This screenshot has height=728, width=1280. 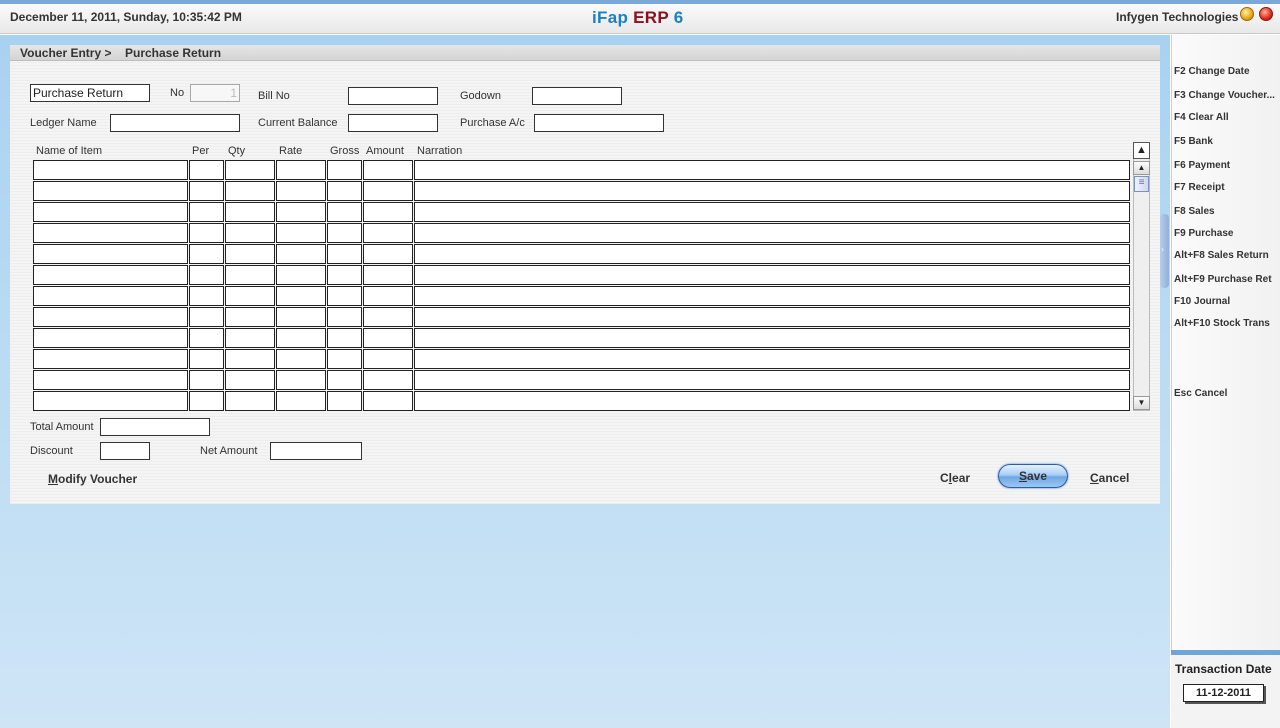 What do you see at coordinates (1201, 117) in the screenshot?
I see `shortcut-clear-all: F4 Clear All` at bounding box center [1201, 117].